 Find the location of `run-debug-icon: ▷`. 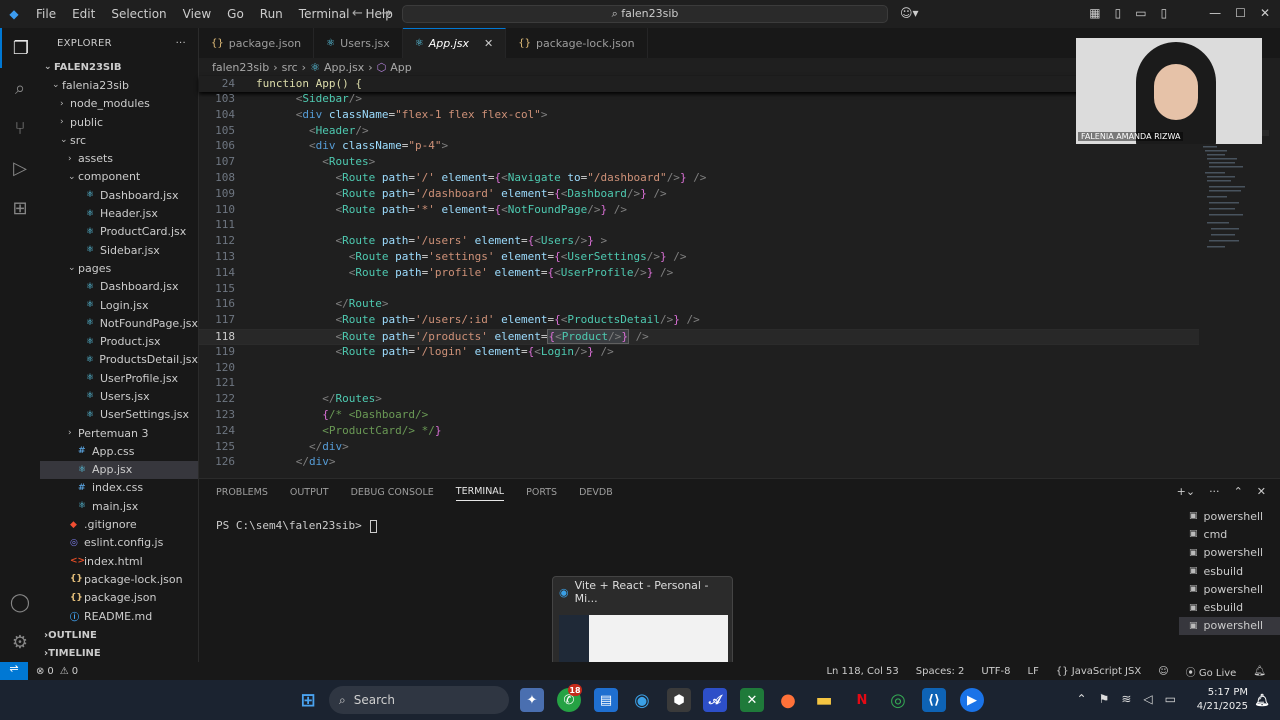

run-debug-icon: ▷ is located at coordinates (20, 168).